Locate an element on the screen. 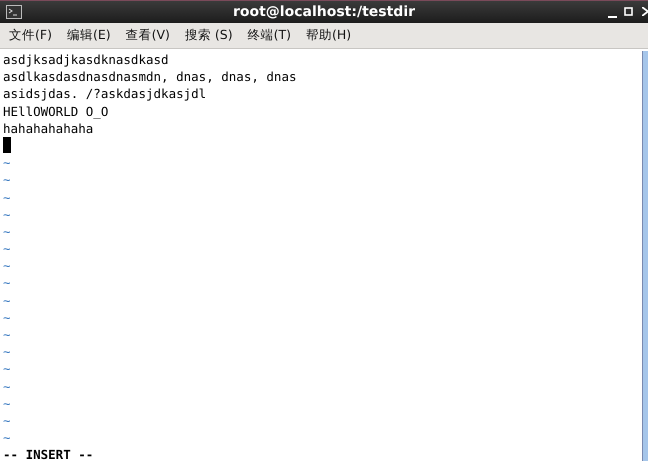 The image size is (648, 463). menu-item: 编辑(E) is located at coordinates (87, 35).